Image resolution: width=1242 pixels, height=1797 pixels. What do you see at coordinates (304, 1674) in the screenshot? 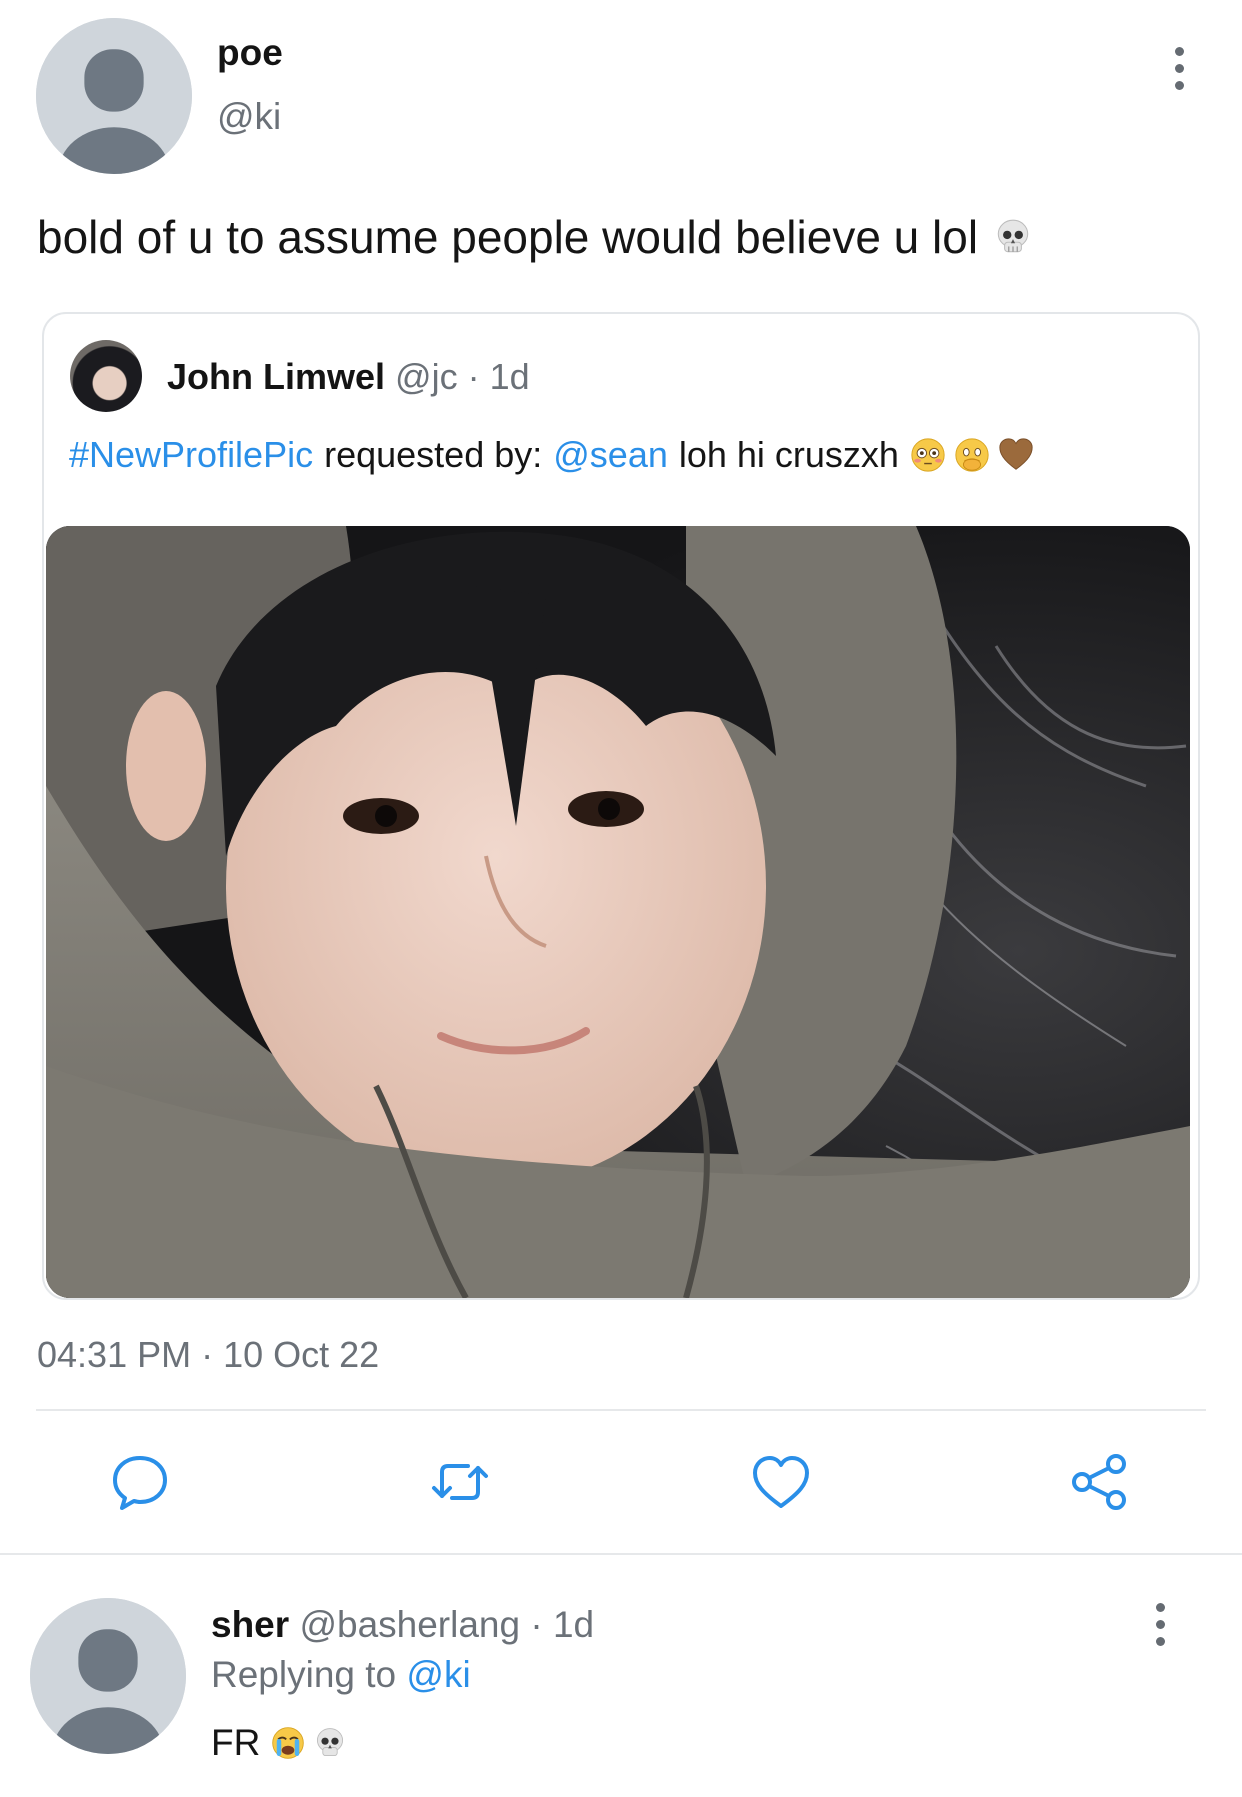
I see `replying-to-label: Replying to` at bounding box center [304, 1674].